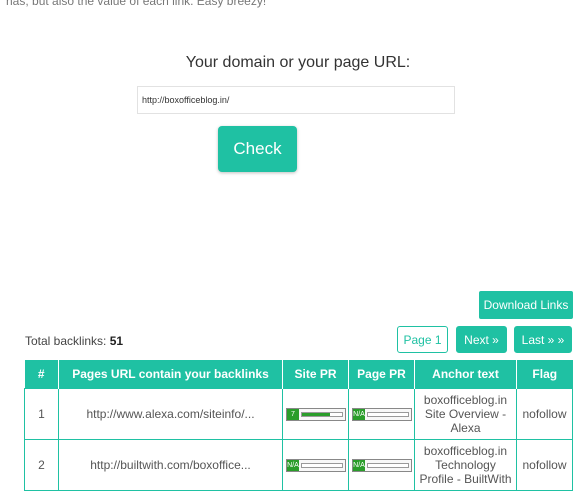 Image resolution: width=574 pixels, height=491 pixels. What do you see at coordinates (465, 414) in the screenshot?
I see `anchor-text-cell: boxofficeblog.in Site Overview - Alexa` at bounding box center [465, 414].